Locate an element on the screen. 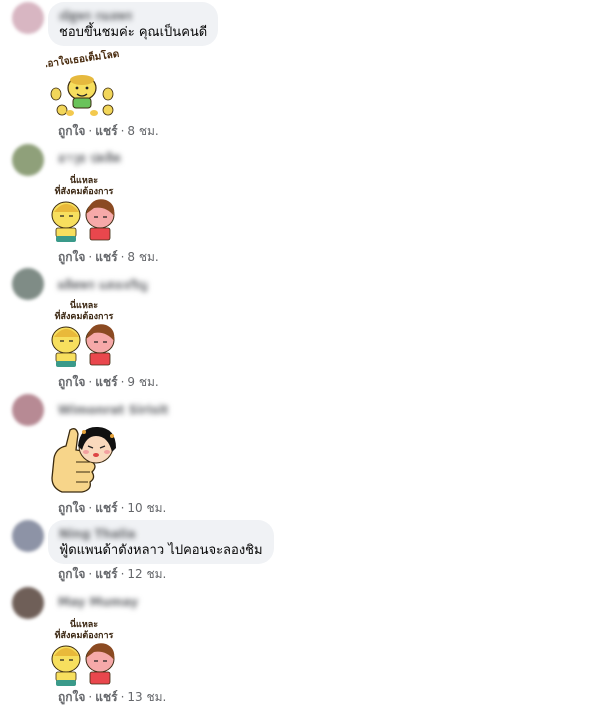 This screenshot has height=705, width=604. comment-timestamp: 9 ชม. is located at coordinates (142, 382).